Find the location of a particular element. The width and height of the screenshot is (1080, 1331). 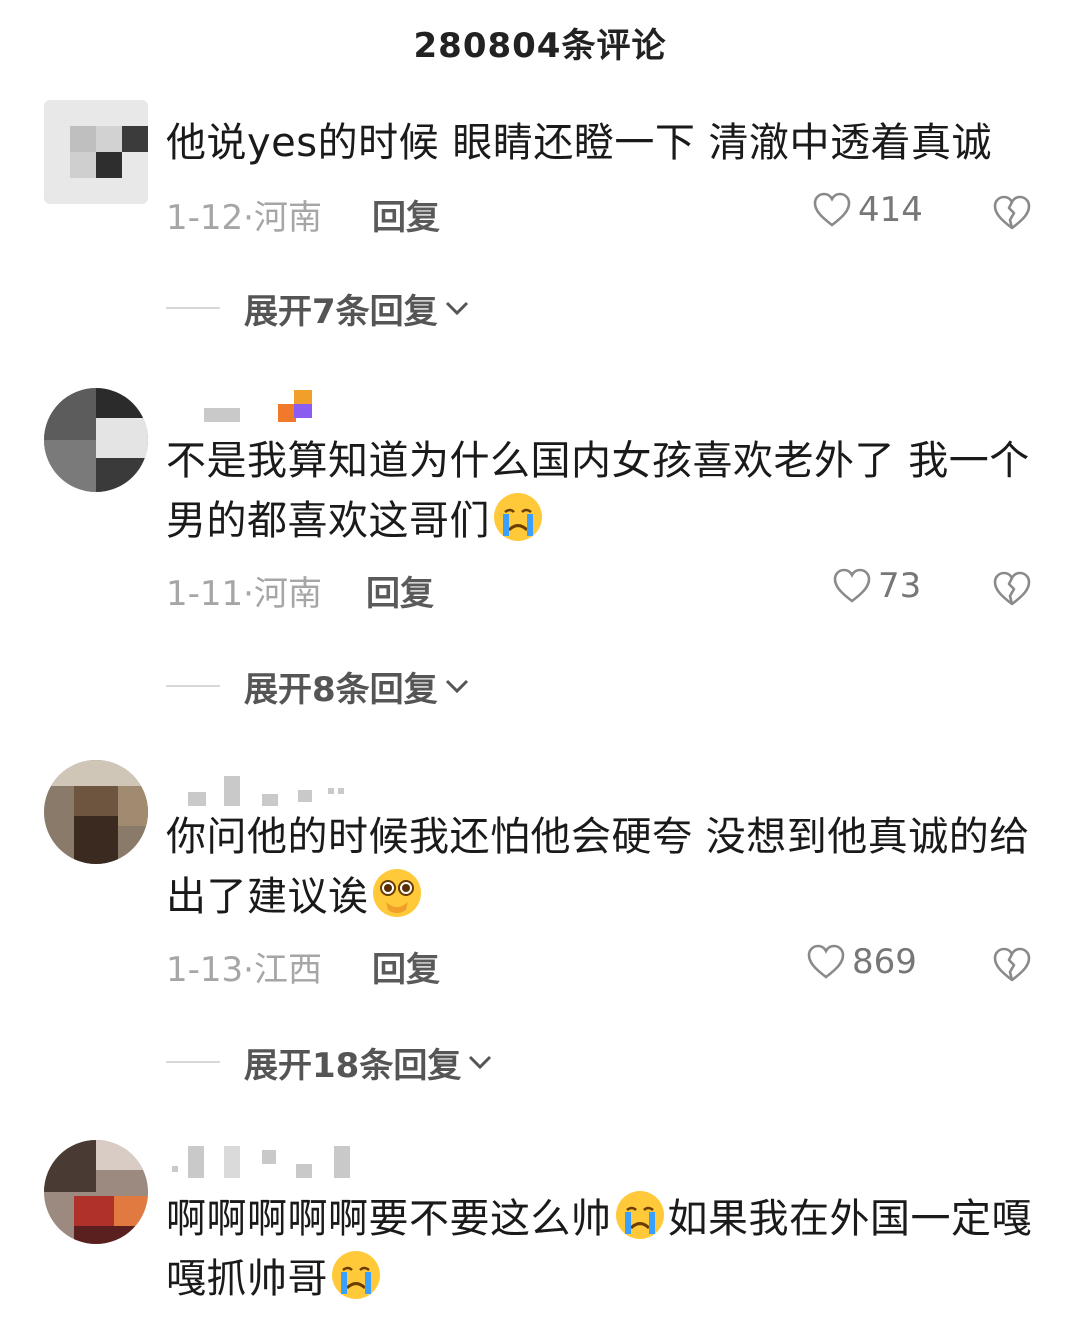

comment-text: 啊啊啊啊啊要不要这么帅 如果我在外国一定嘎嘎抓帅哥 is located at coordinates (606, 1248).